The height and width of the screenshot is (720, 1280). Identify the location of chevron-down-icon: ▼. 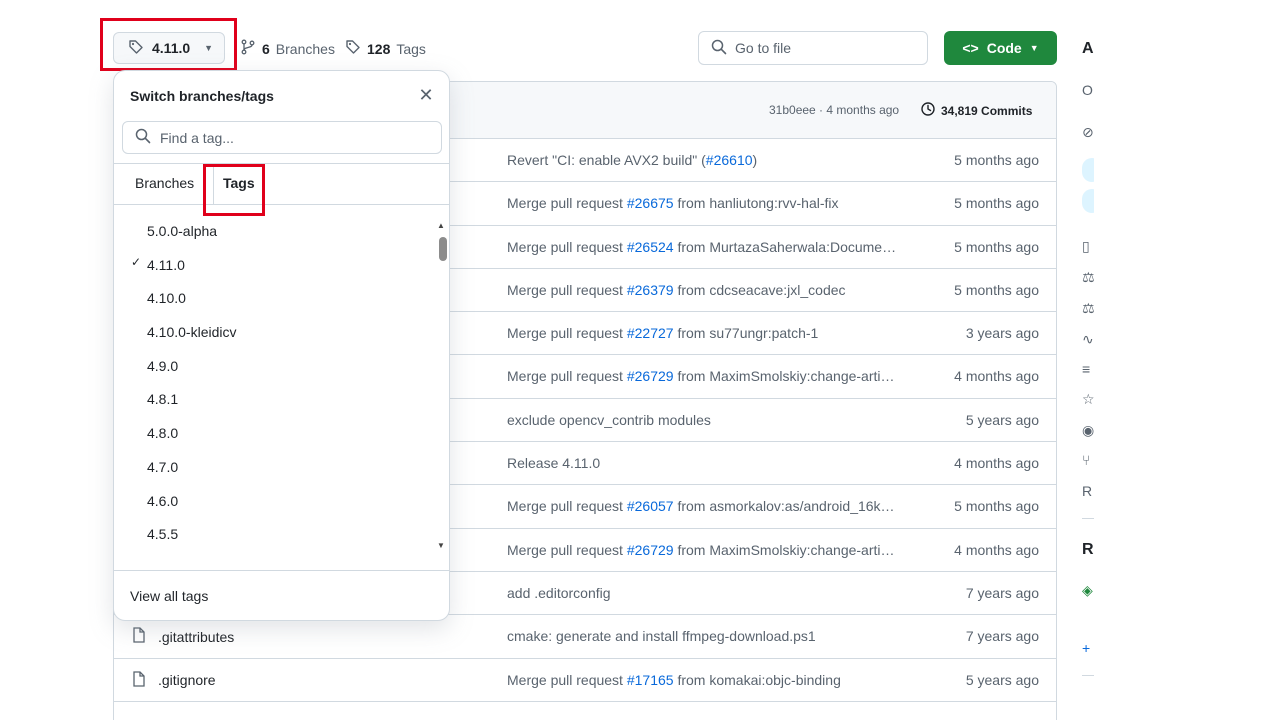
(1034, 48).